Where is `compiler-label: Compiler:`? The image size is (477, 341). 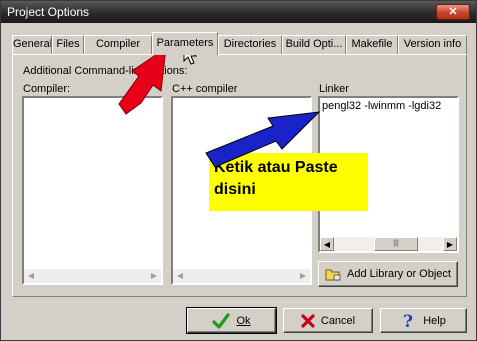
compiler-label: Compiler: is located at coordinates (47, 89).